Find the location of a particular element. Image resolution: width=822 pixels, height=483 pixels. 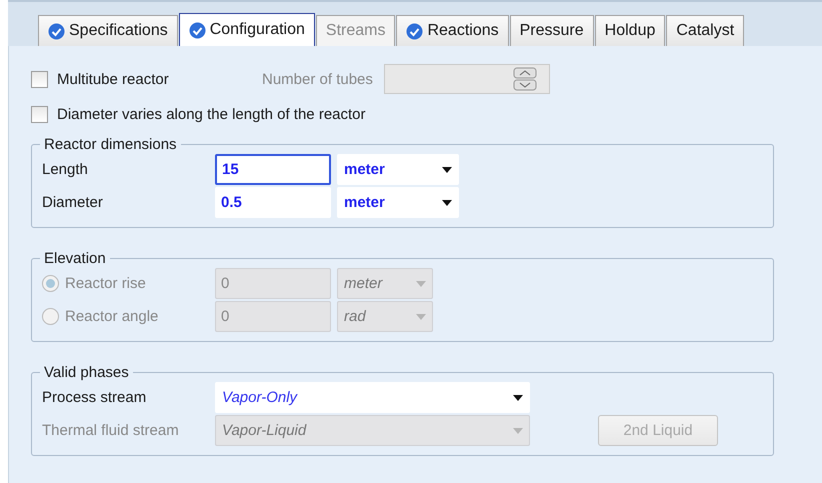

tab: Reactions is located at coordinates (452, 30).